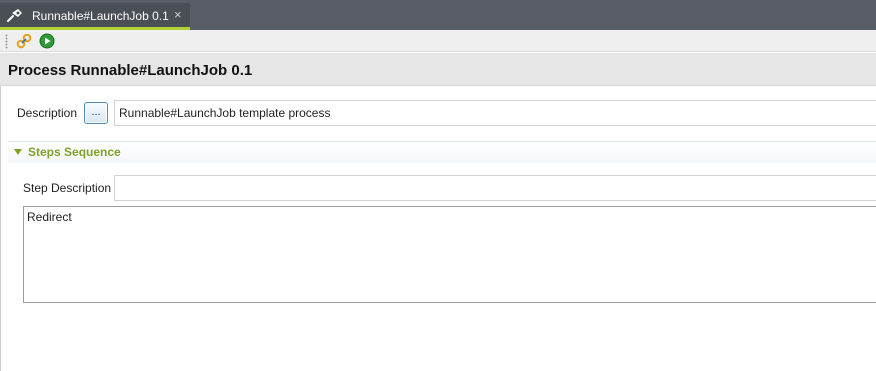 The image size is (876, 371). I want to click on page-title: Process Runnable#LaunchJob 0.1, so click(130, 70).